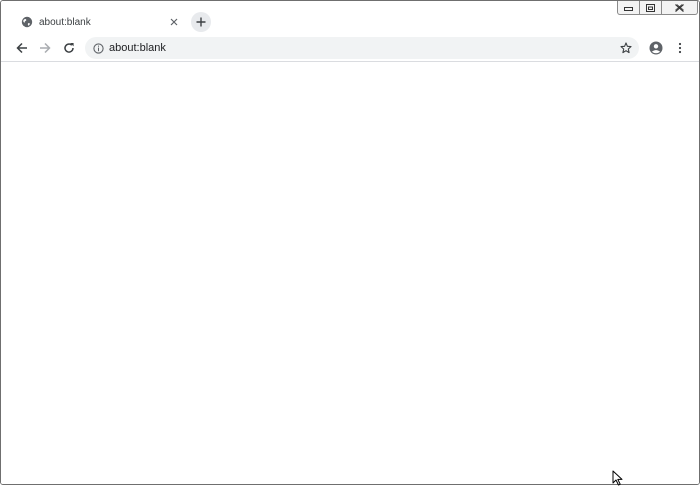 This screenshot has width=700, height=491. I want to click on kebab-menu-icon, so click(680, 48).